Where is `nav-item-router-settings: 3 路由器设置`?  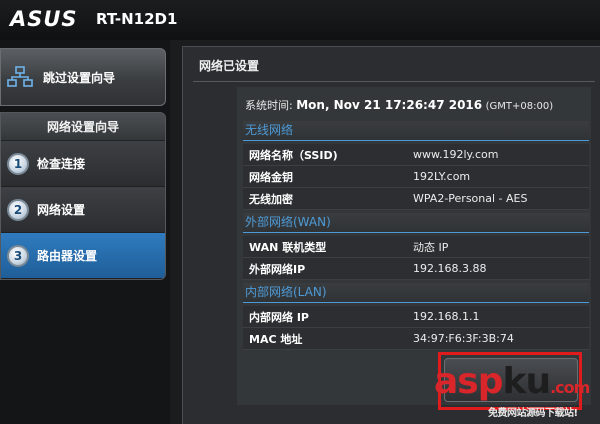 nav-item-router-settings: 3 路由器设置 is located at coordinates (83, 256).